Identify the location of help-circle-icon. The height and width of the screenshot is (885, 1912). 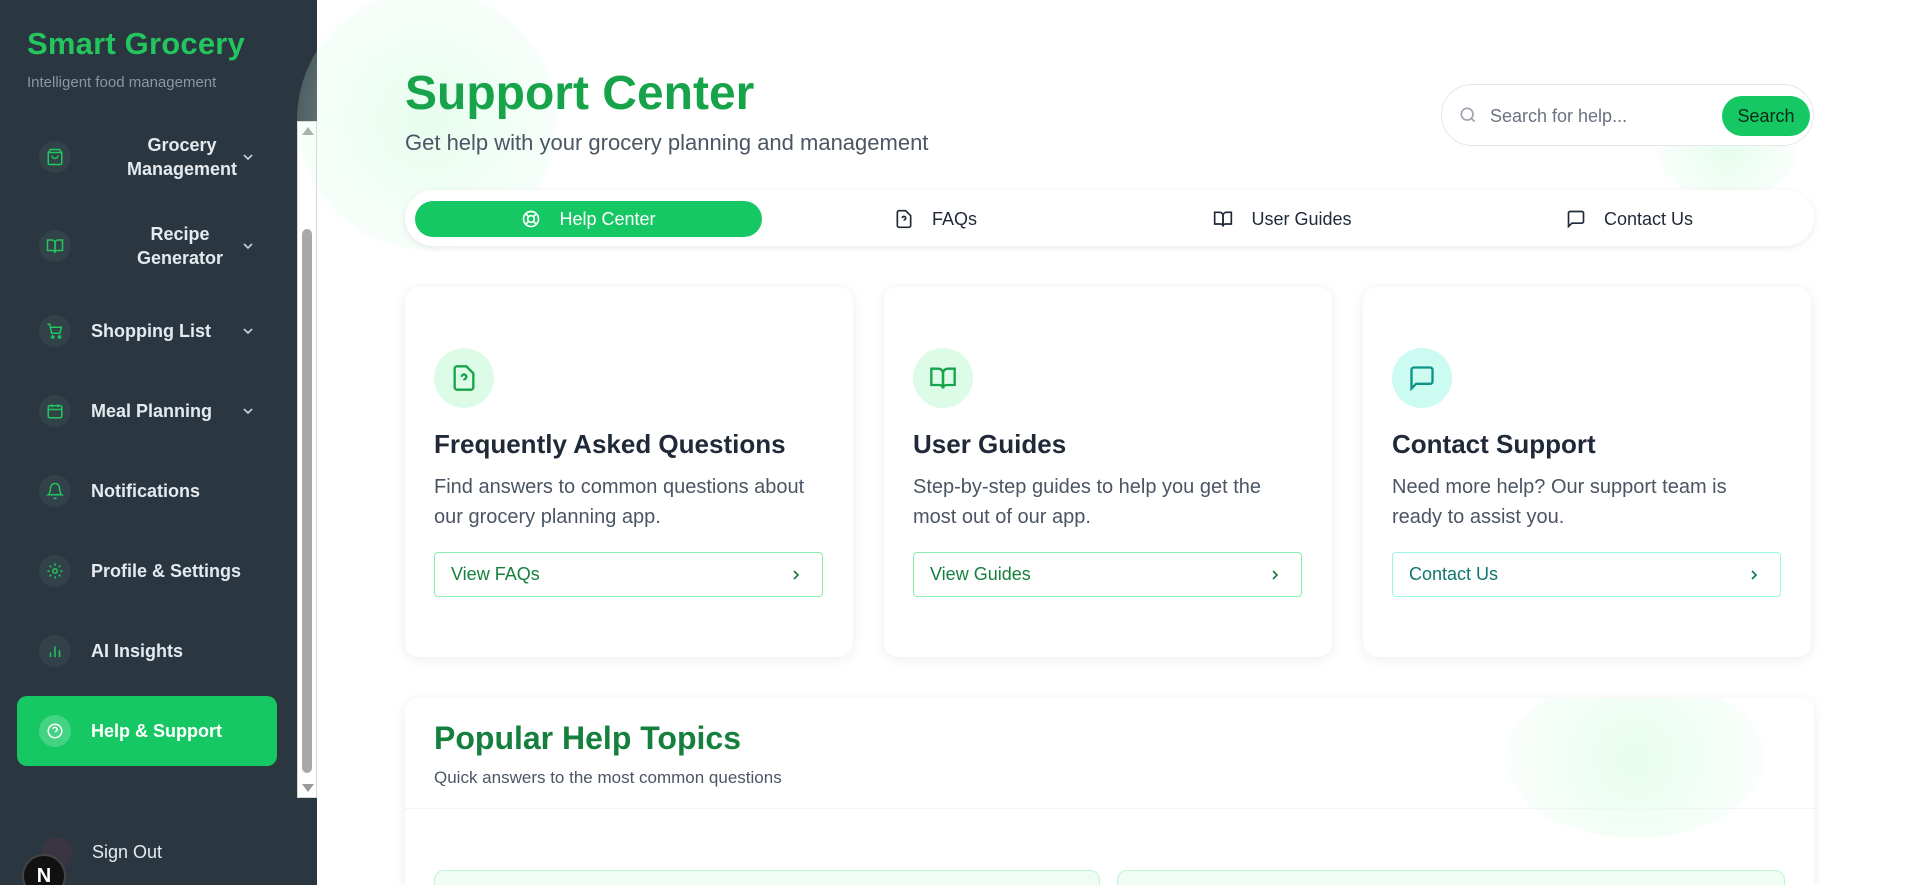
(55, 731).